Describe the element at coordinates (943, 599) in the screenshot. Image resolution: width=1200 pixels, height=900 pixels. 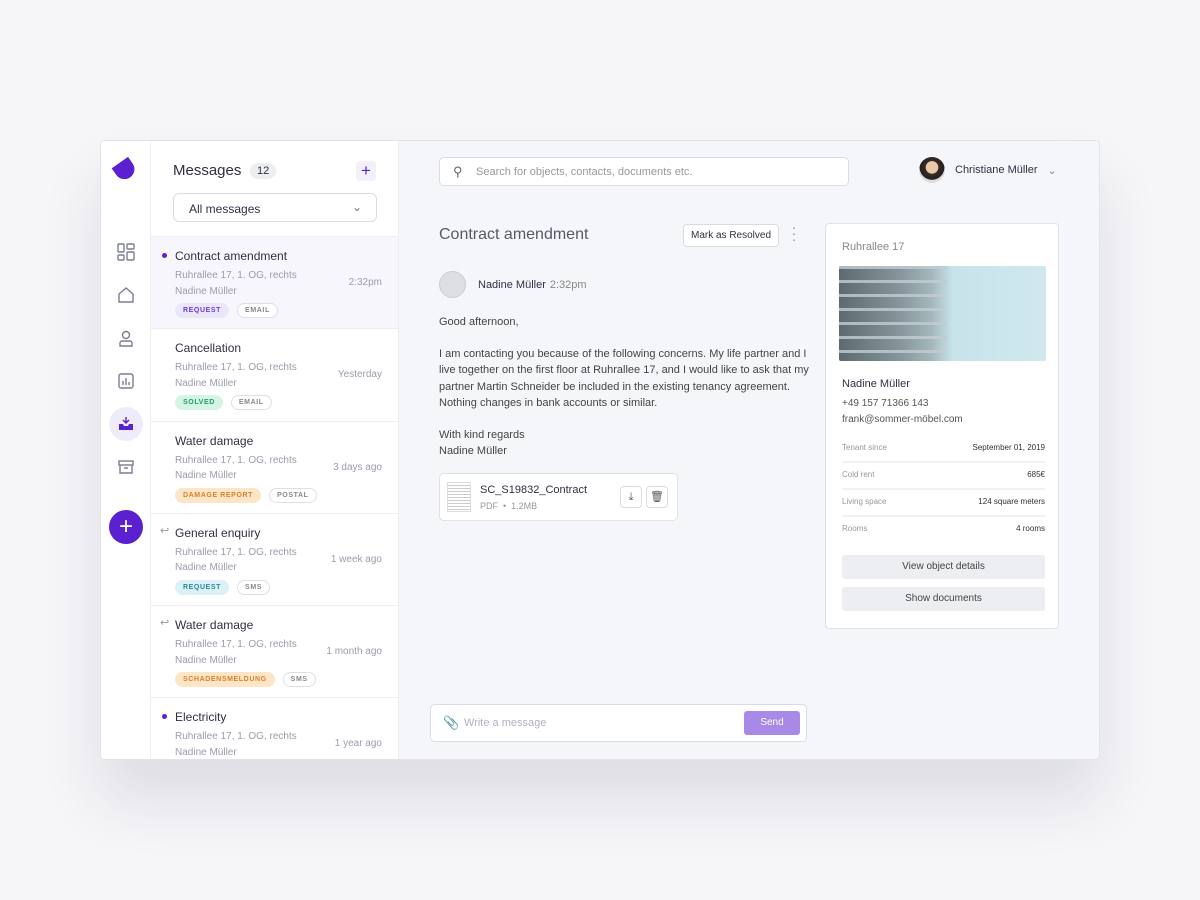
I see `show-documents-button: Show documents` at that location.